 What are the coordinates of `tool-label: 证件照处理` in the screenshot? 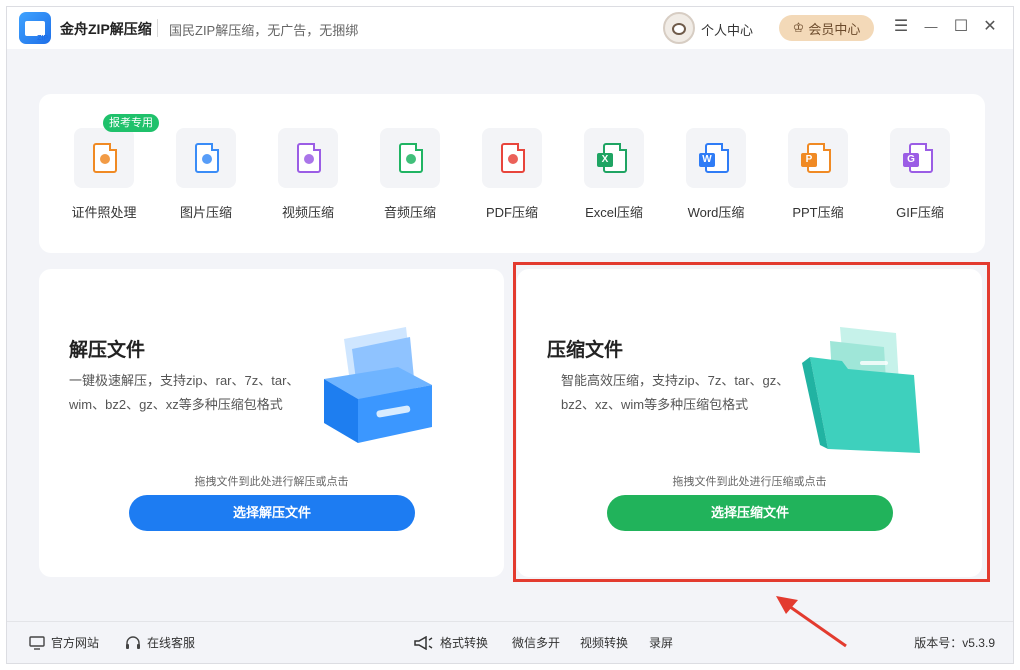 It's located at (104, 212).